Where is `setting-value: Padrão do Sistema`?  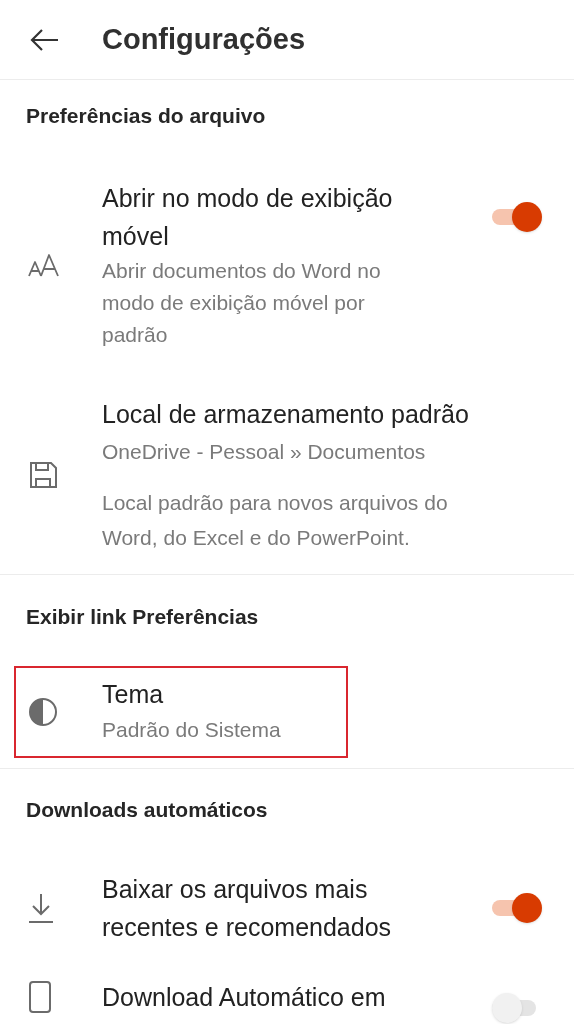 setting-value: Padrão do Sistema is located at coordinates (191, 730).